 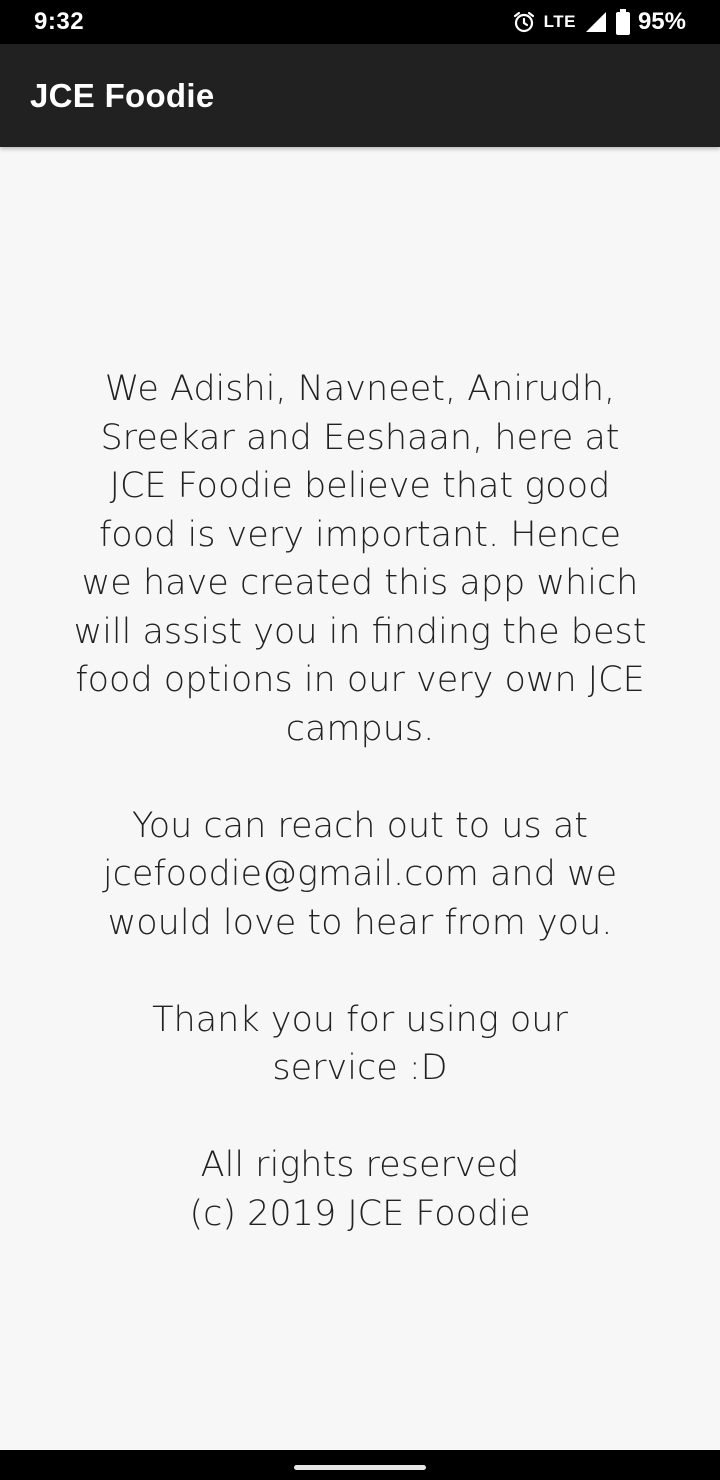 What do you see at coordinates (360, 1019) in the screenshot?
I see `text-line: Thank you for using our` at bounding box center [360, 1019].